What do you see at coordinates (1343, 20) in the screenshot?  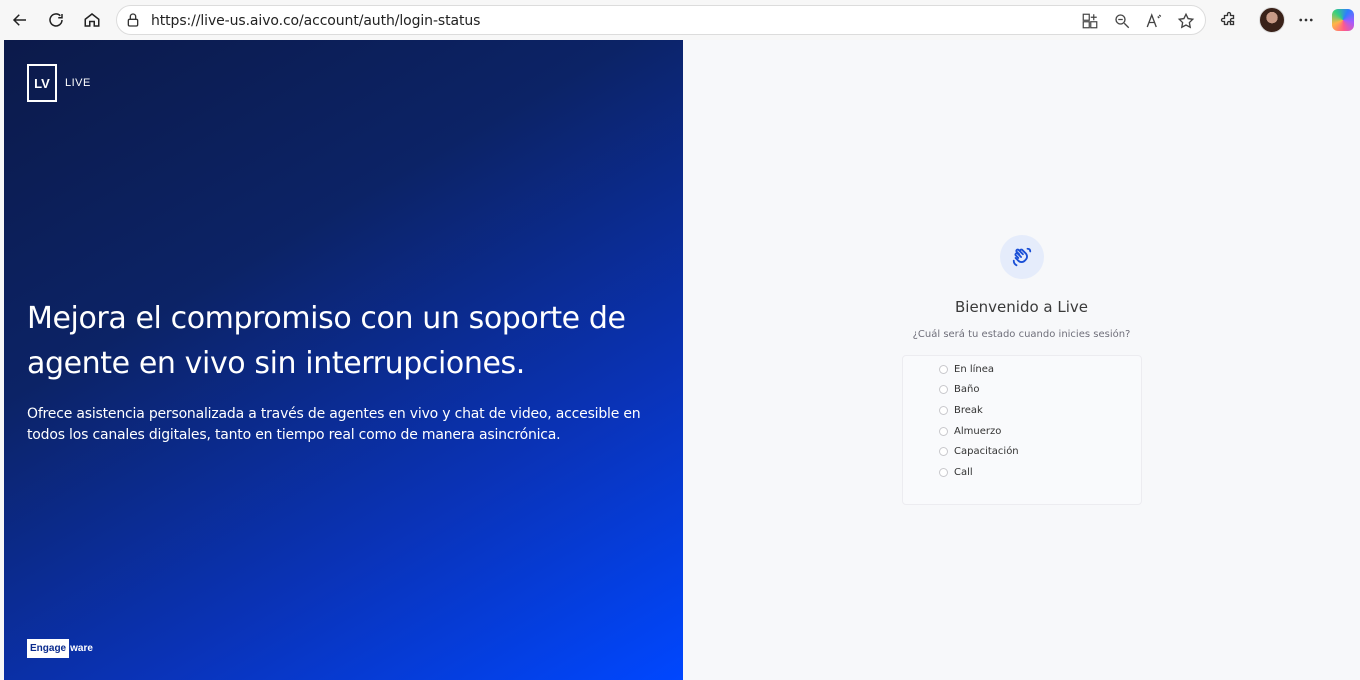 I see `copilot-icon` at bounding box center [1343, 20].